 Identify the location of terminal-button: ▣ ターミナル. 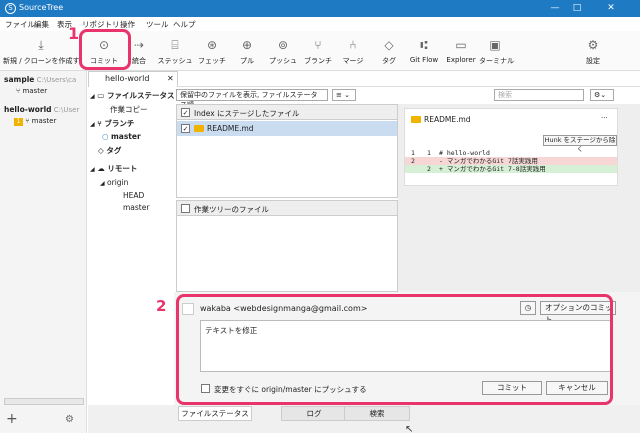
(496, 51).